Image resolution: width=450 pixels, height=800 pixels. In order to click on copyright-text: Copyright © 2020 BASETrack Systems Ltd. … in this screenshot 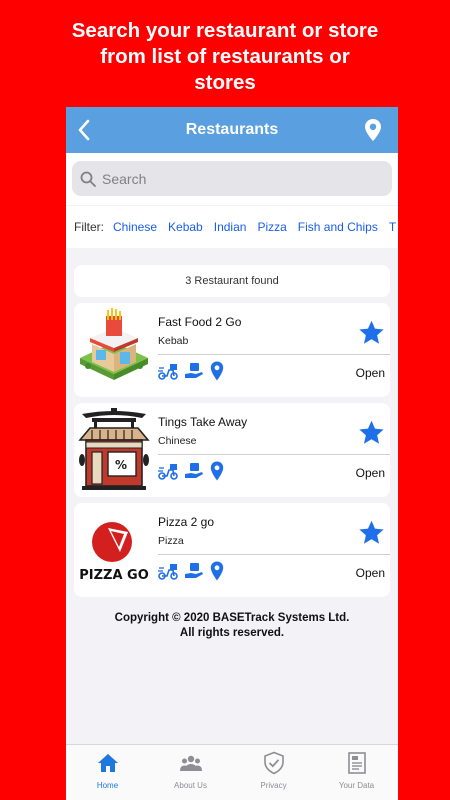, I will do `click(232, 625)`.